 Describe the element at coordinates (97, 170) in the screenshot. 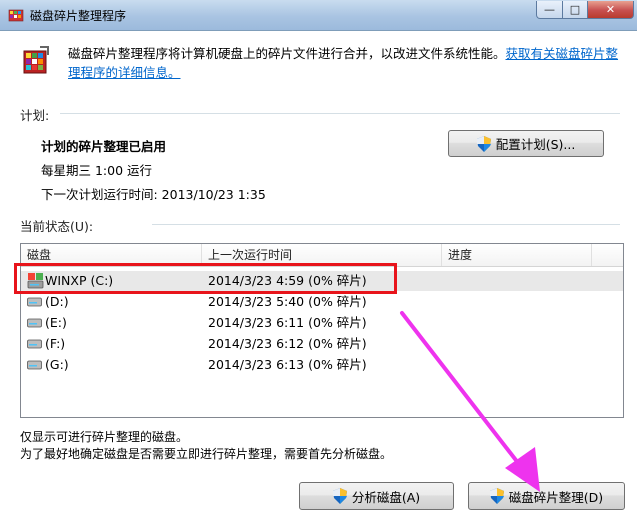

I see `schedule-frequency: 每星期三 1:00 运行` at that location.